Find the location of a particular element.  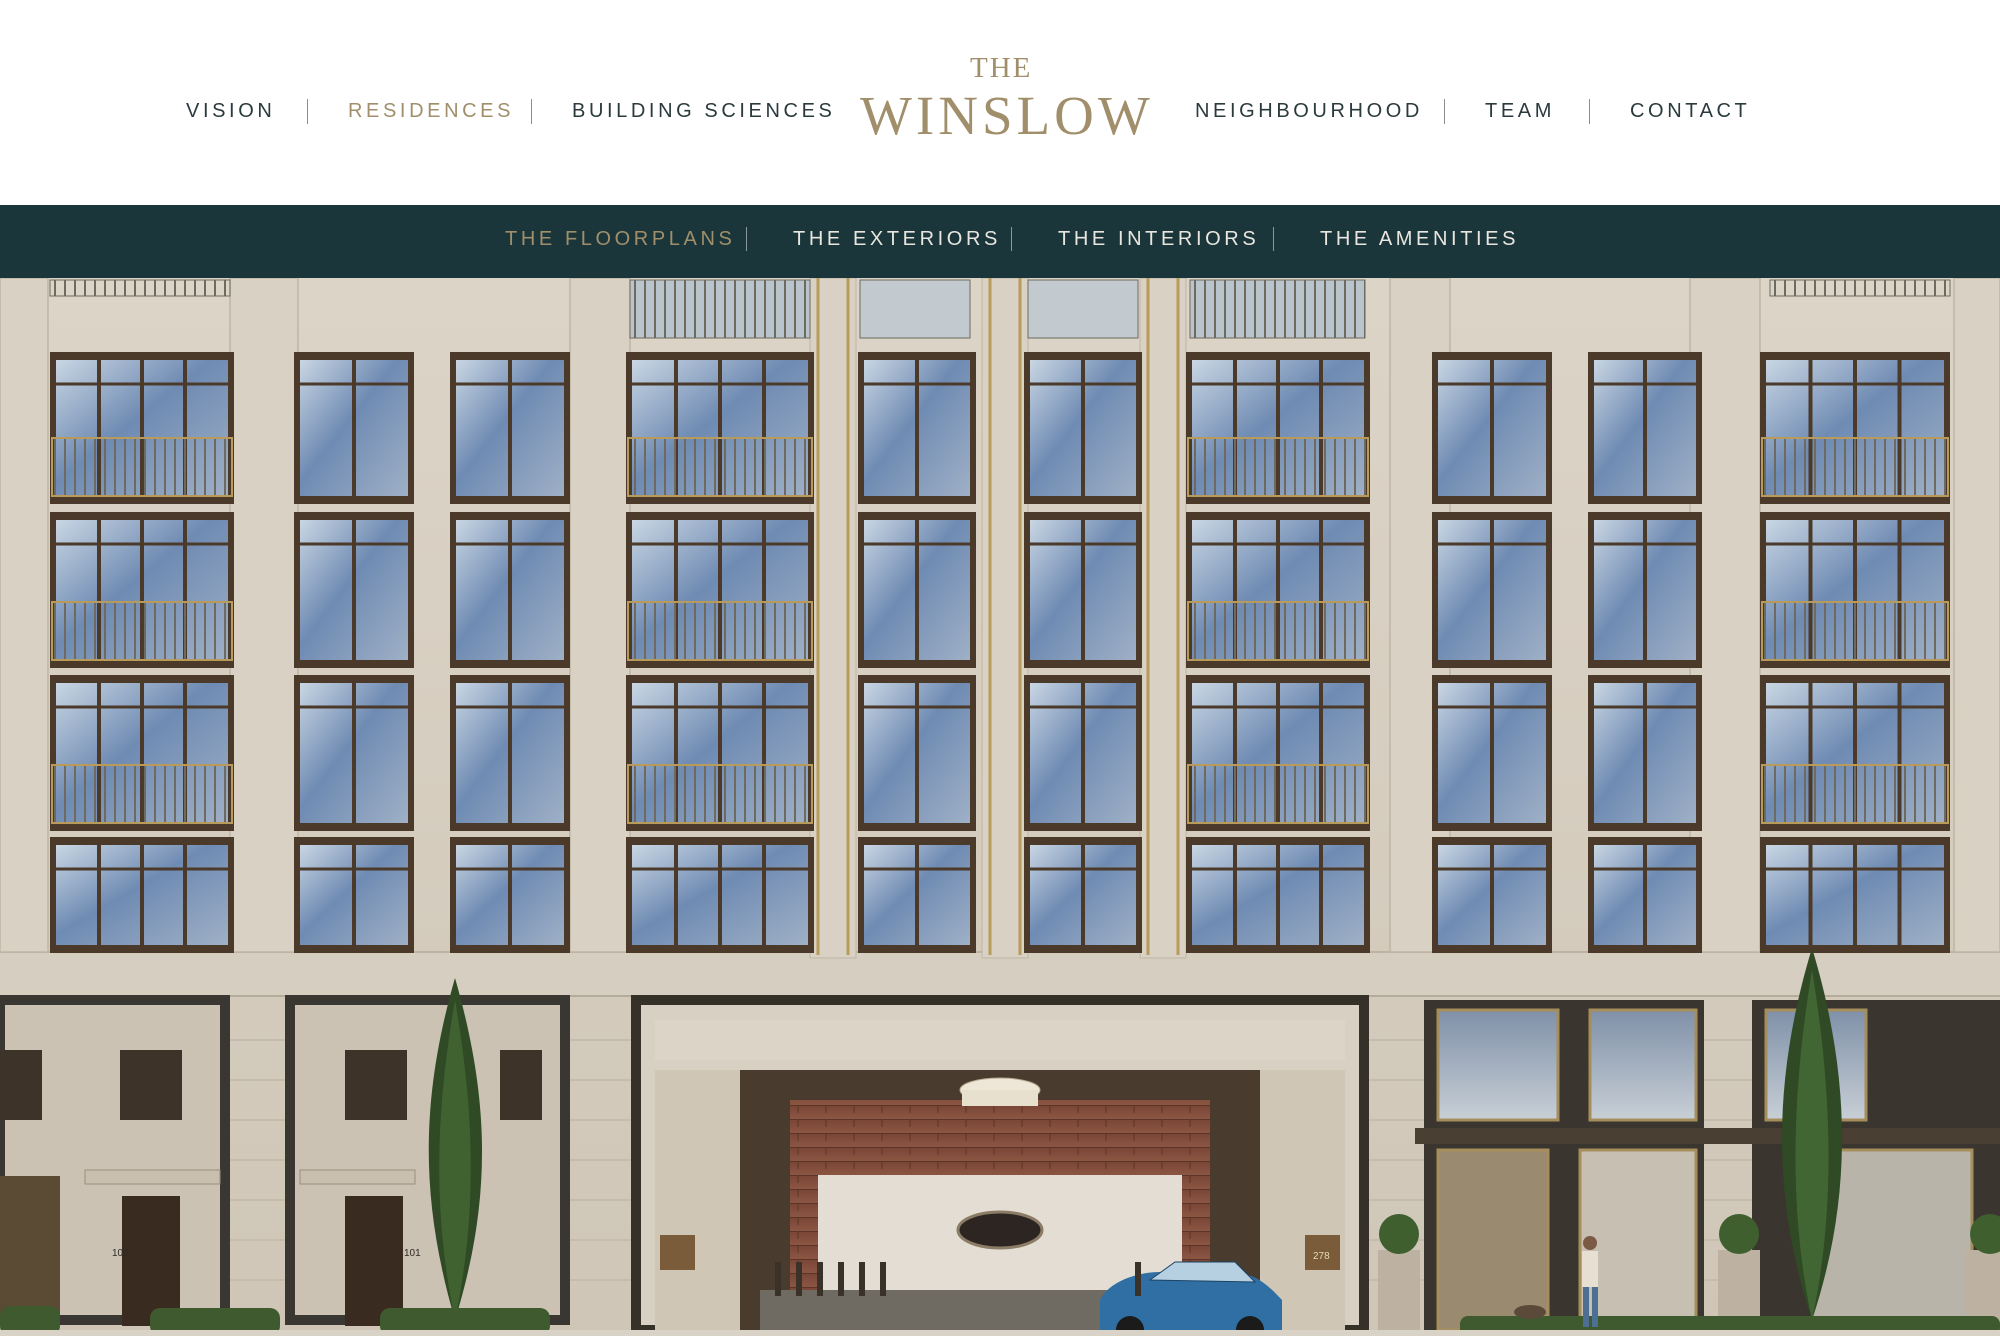

subnav-amenities: THE AMENITIES is located at coordinates (1419, 239).